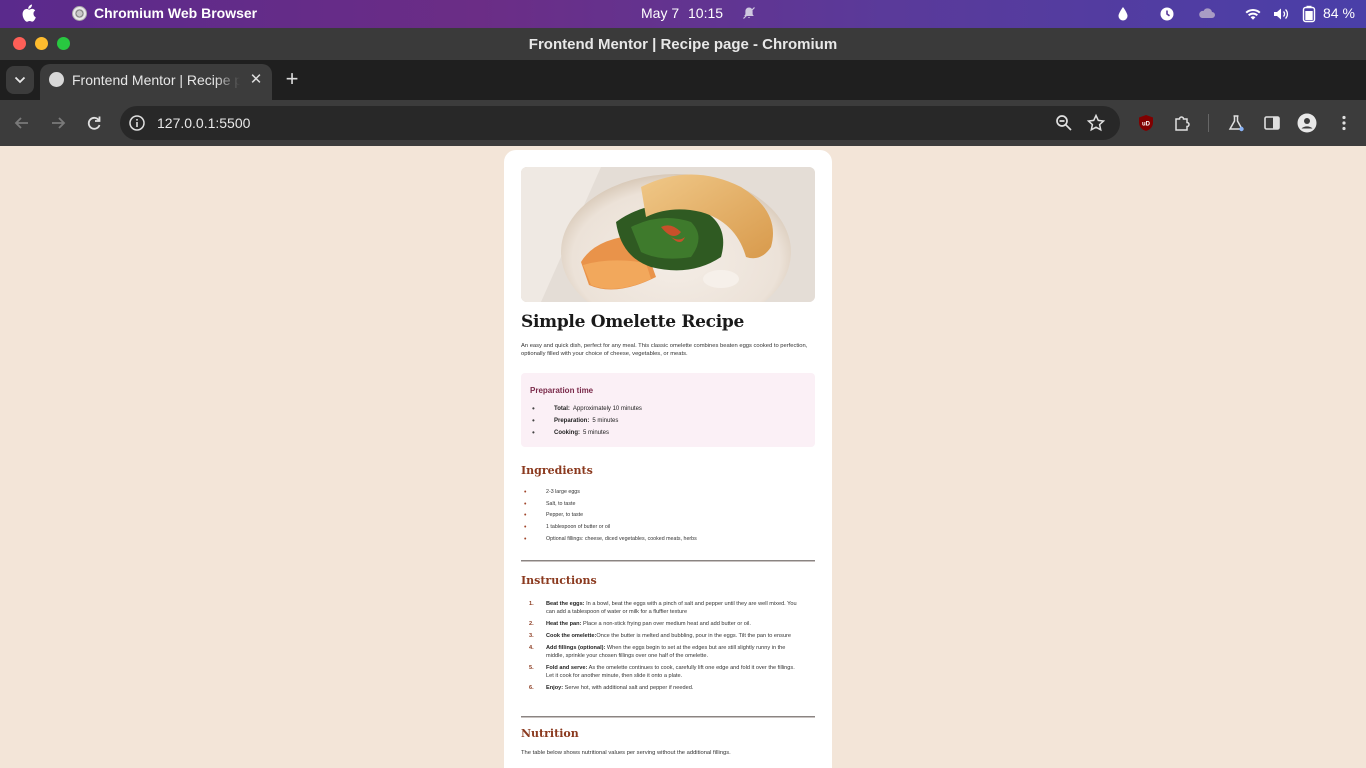  What do you see at coordinates (137, 123) in the screenshot?
I see `site-info-icon` at bounding box center [137, 123].